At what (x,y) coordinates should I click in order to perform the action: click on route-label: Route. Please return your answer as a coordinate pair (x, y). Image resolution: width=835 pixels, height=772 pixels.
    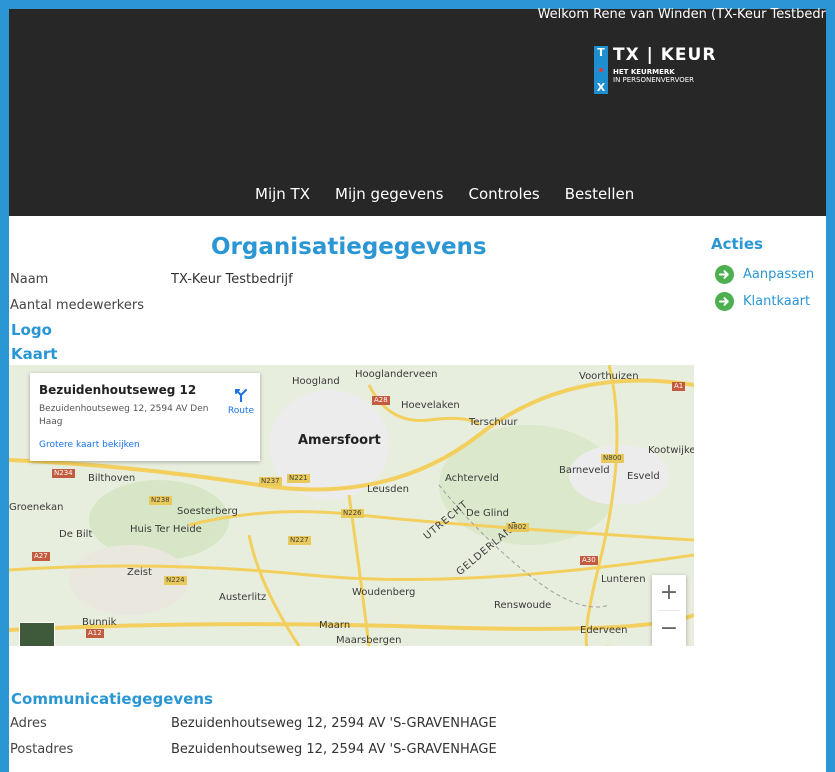
    Looking at the image, I should click on (241, 411).